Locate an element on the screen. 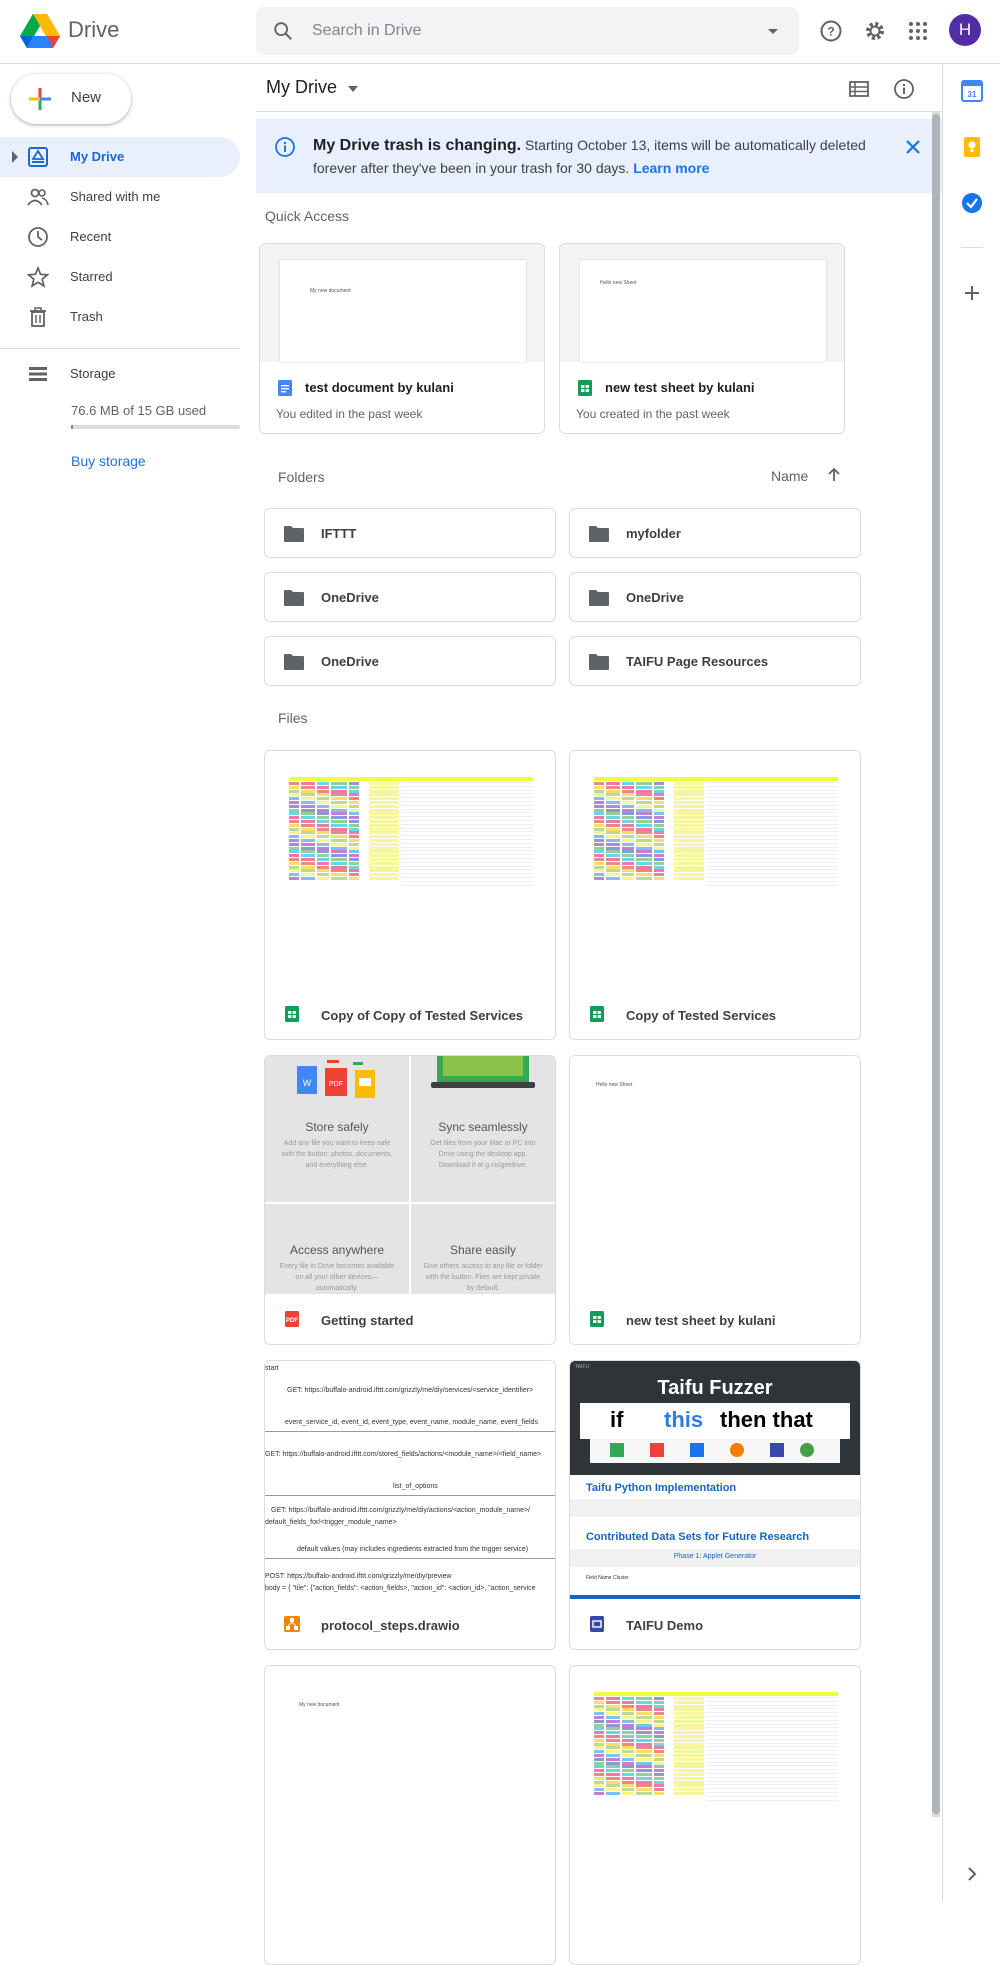  sidebar-item-storage: Storage is located at coordinates (120, 374).